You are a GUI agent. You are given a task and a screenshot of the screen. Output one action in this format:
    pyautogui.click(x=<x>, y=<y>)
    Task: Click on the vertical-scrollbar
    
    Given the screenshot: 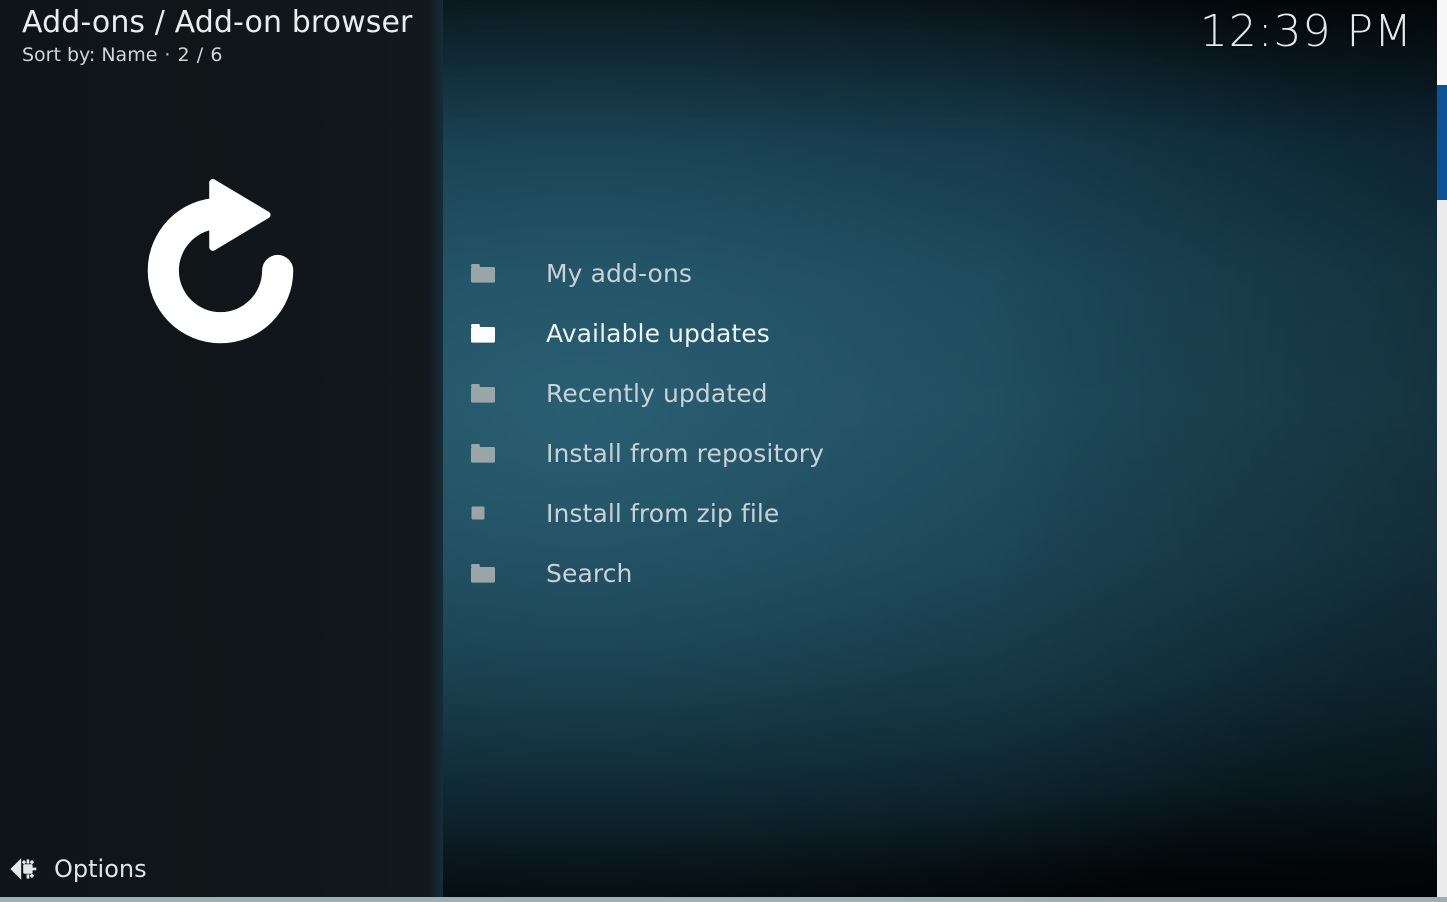 What is the action you would take?
    pyautogui.click(x=1442, y=448)
    